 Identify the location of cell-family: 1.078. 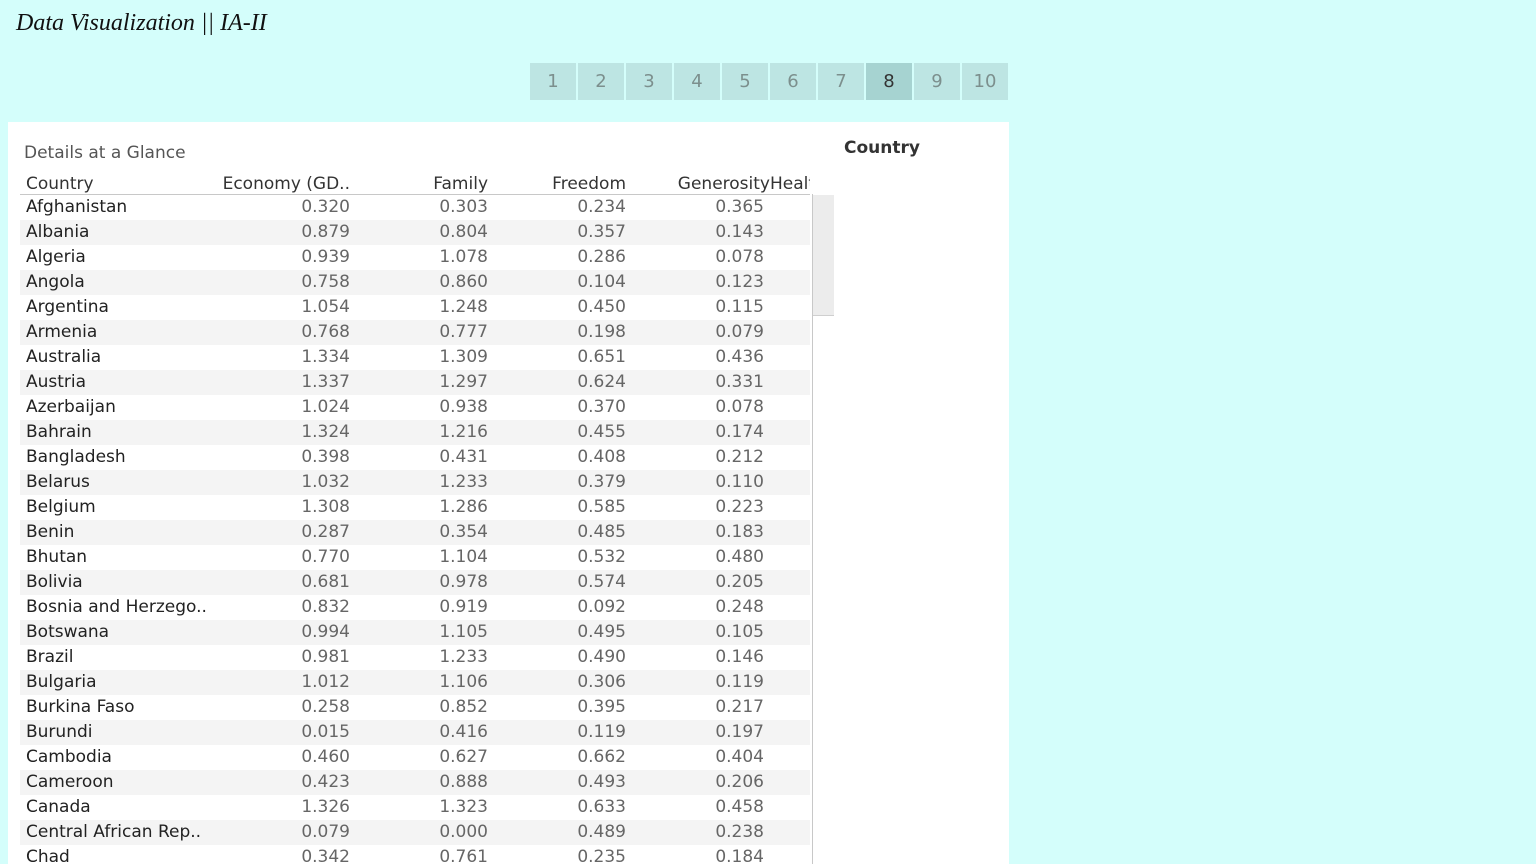
(463, 257).